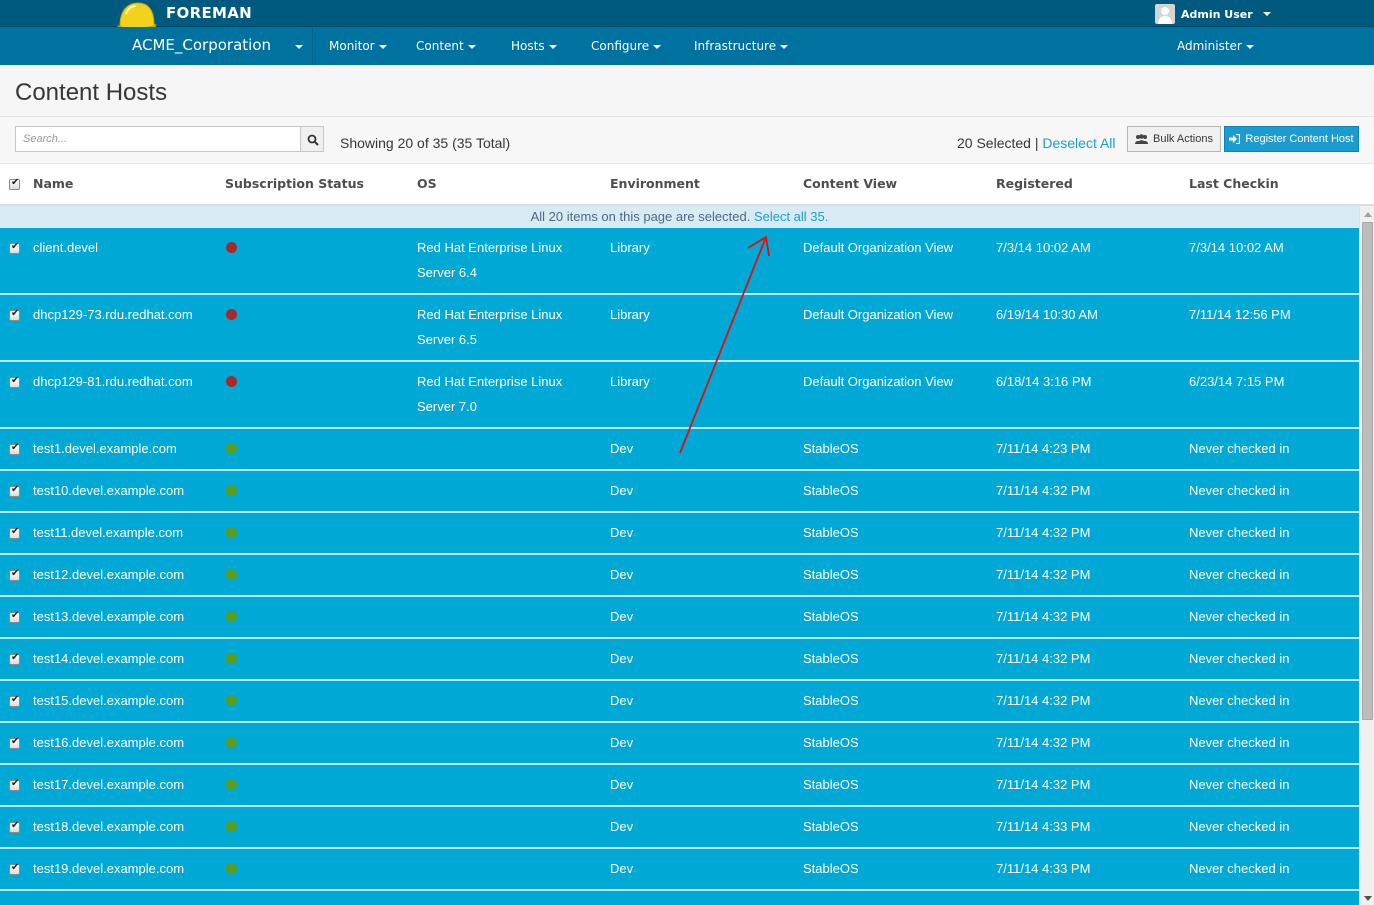 This screenshot has height=905, width=1374. What do you see at coordinates (201, 45) in the screenshot?
I see `organization-switcher: ACME_Corporation` at bounding box center [201, 45].